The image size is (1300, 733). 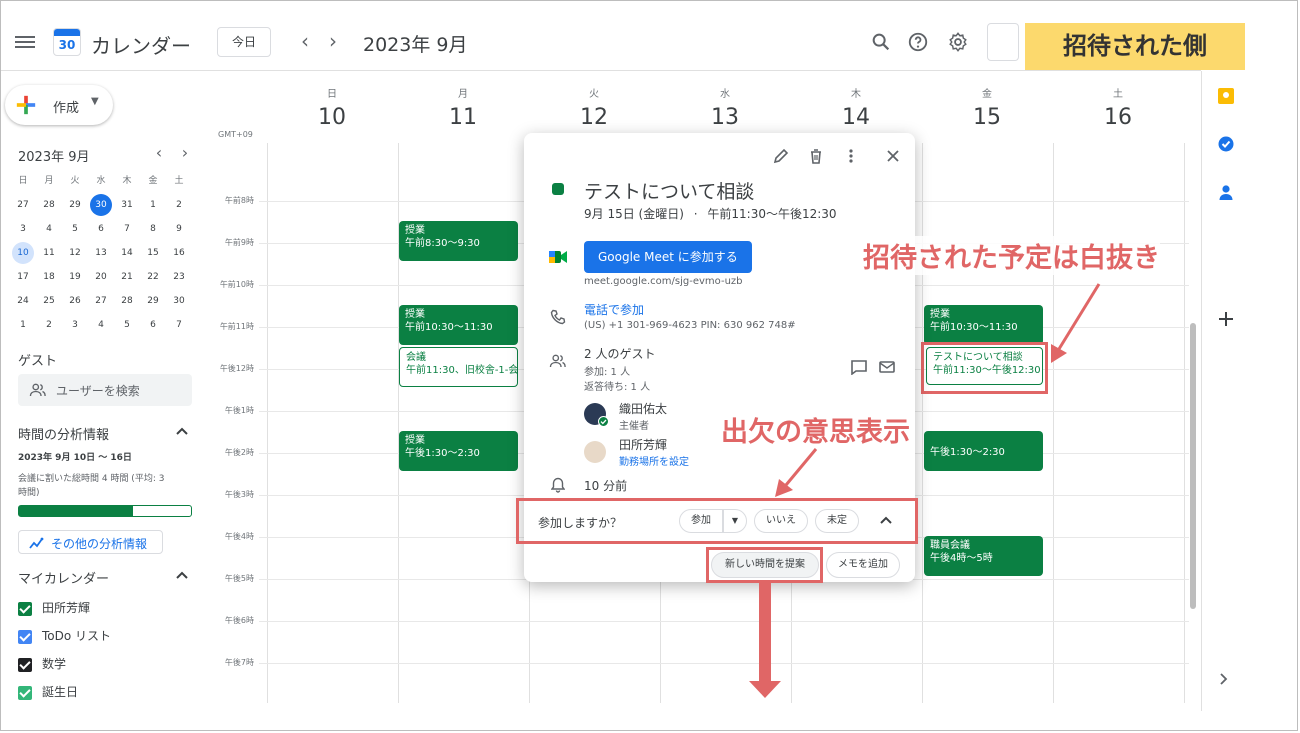 I want to click on mini-day-number: 26, so click(x=75, y=301).